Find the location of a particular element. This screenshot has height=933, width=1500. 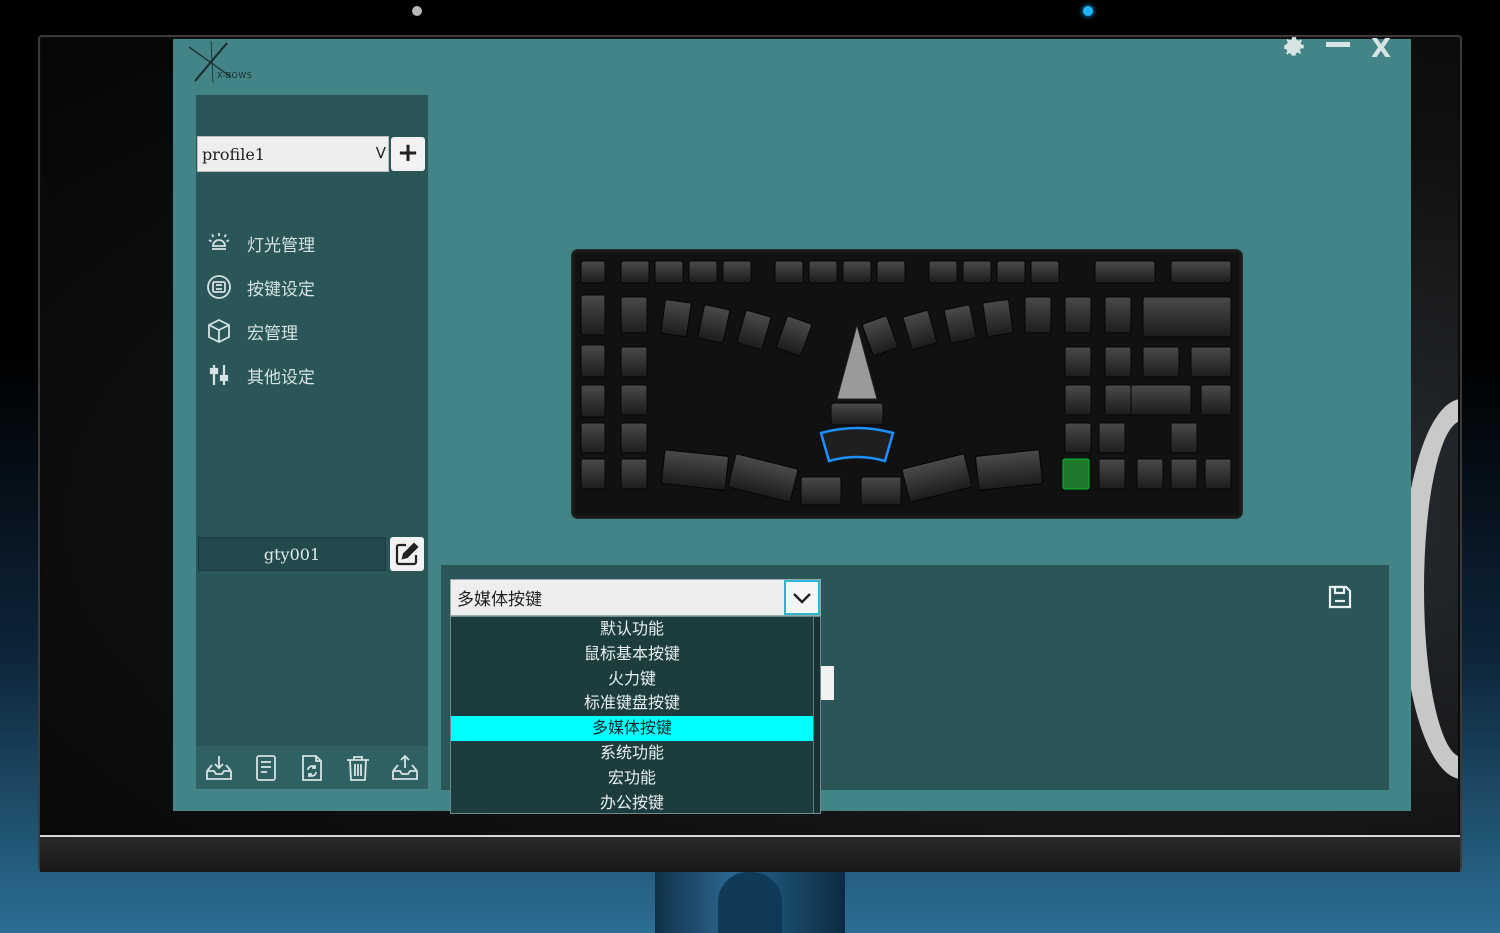

import-button is located at coordinates (219, 768).